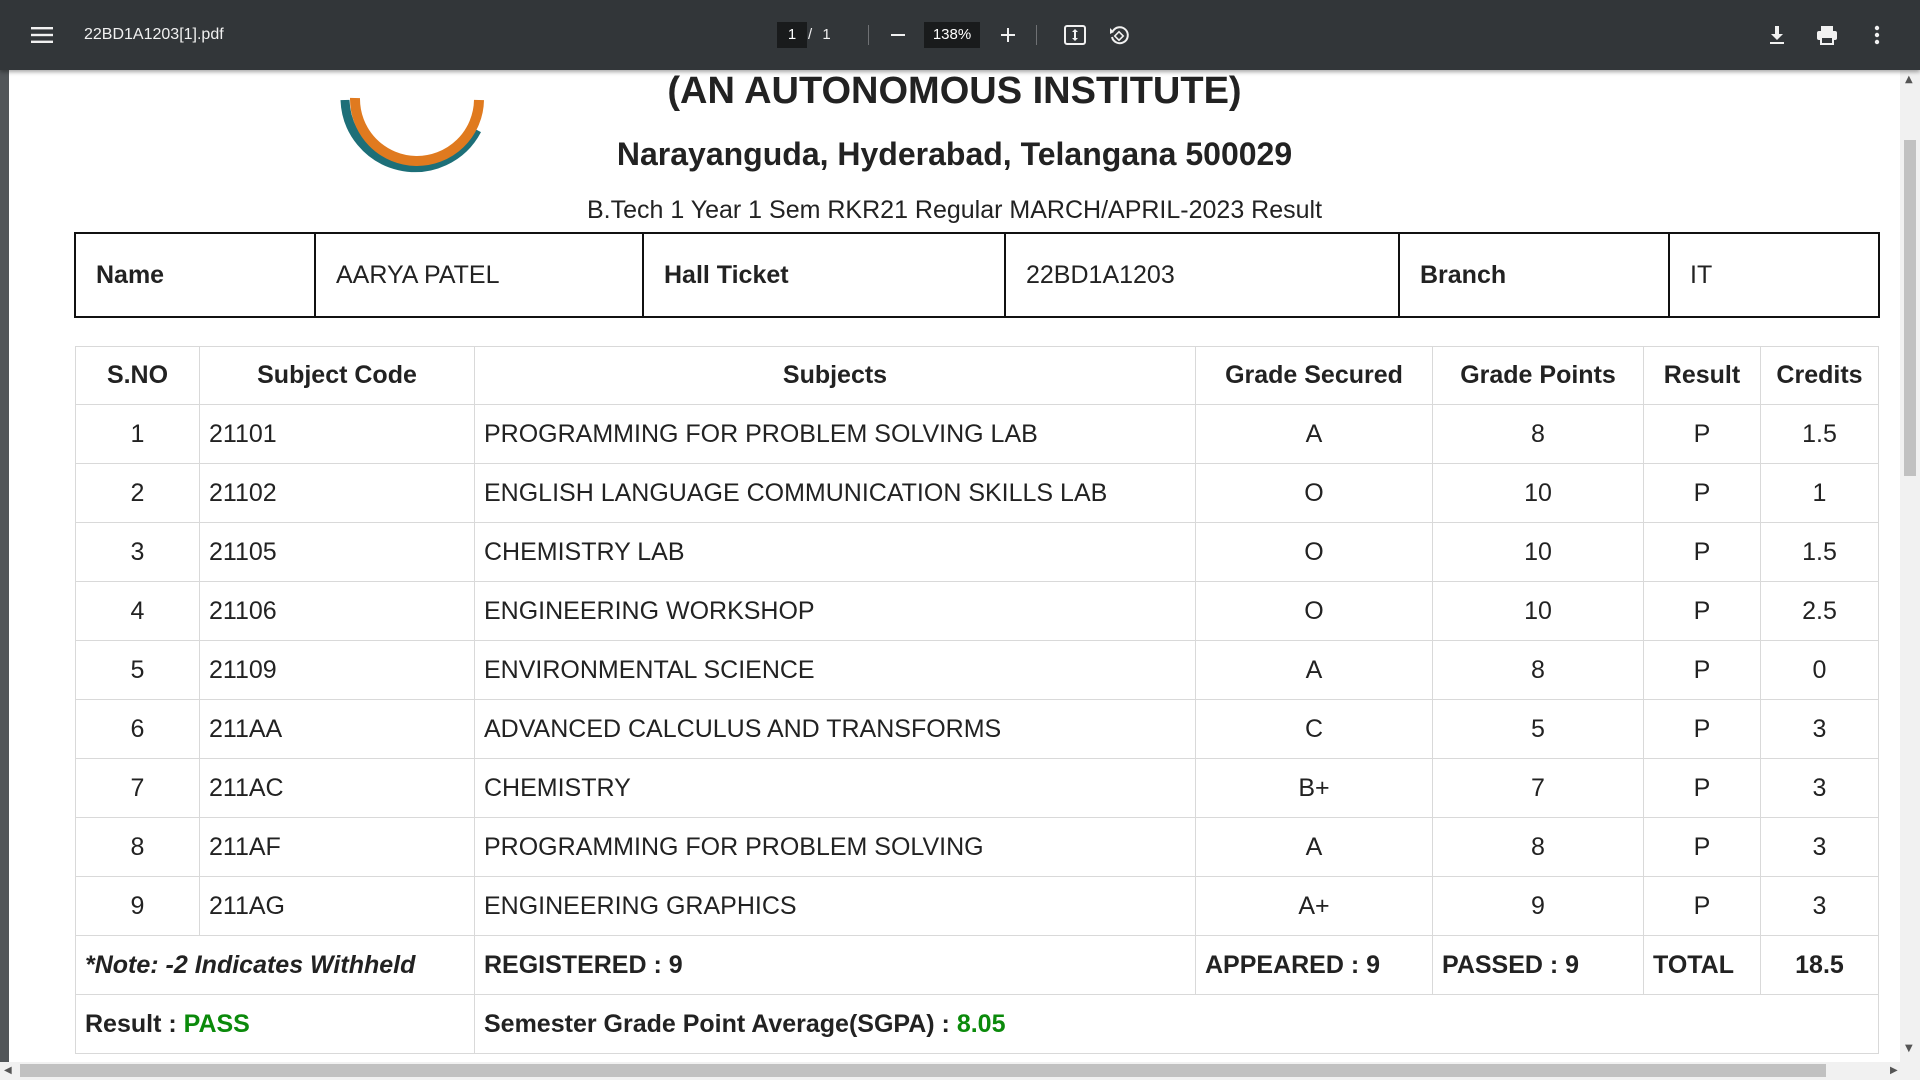 Image resolution: width=1920 pixels, height=1080 pixels. I want to click on name-label: Name, so click(195, 275).